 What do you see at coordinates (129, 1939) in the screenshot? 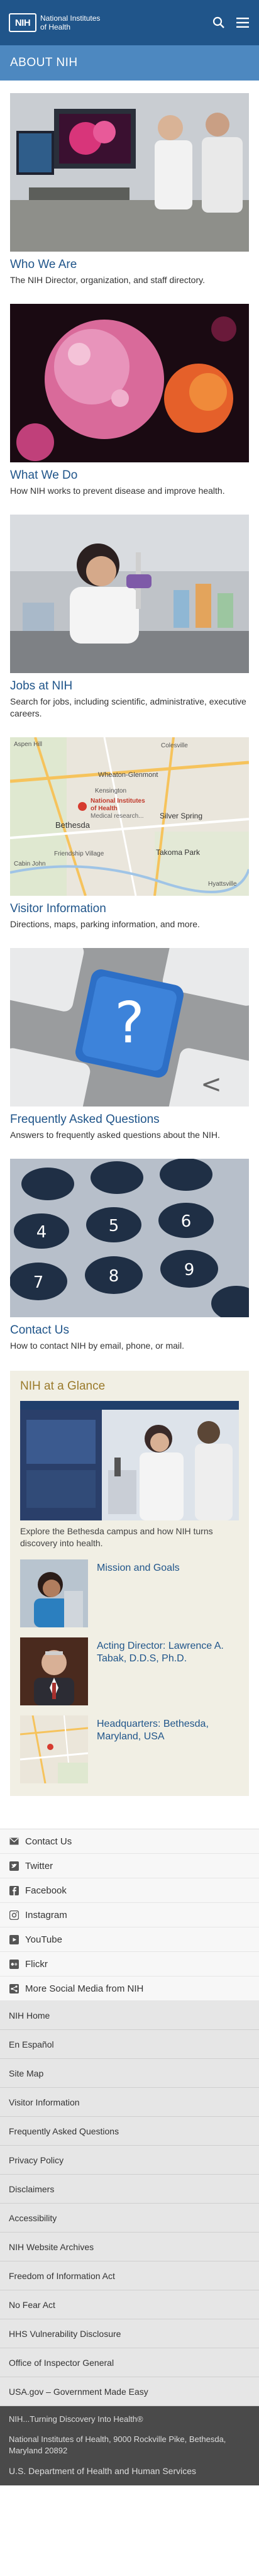
I see `social-youtube: YouTube` at bounding box center [129, 1939].